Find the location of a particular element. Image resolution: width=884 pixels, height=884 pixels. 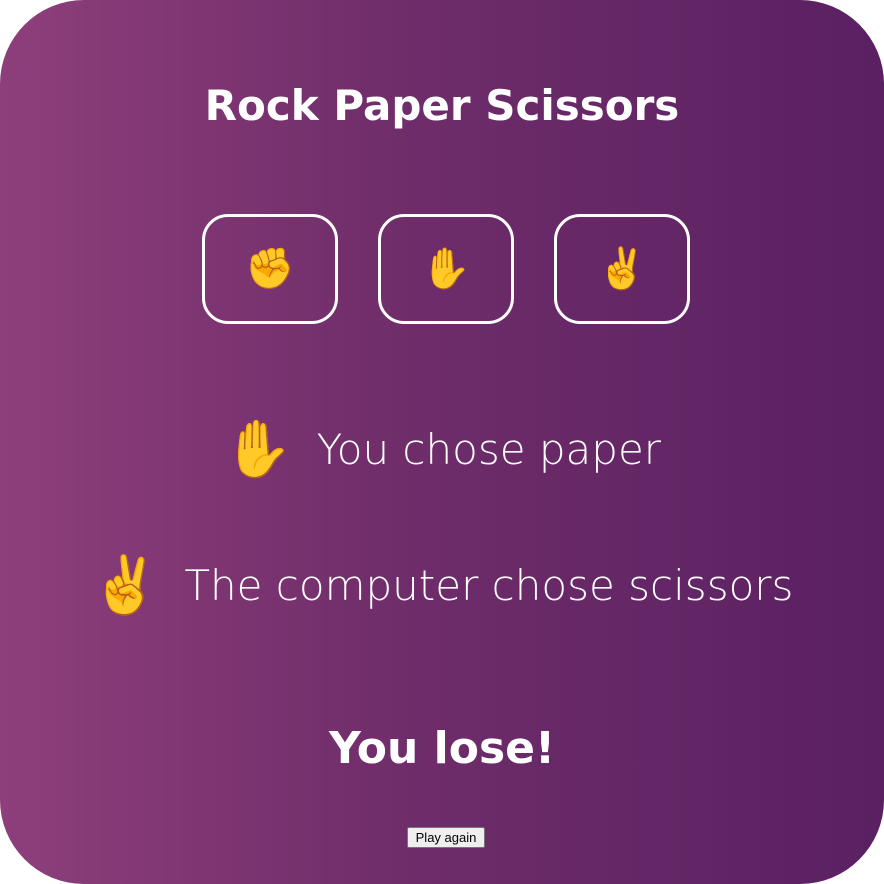

game-outcome: You lose! is located at coordinates (442, 748).